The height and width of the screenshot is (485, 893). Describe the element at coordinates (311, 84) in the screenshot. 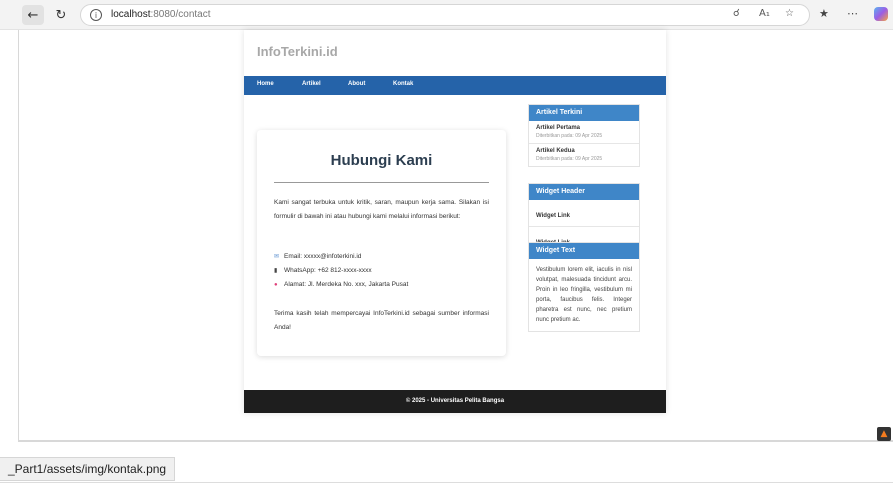

I see `nav-artikel: Artikel` at that location.